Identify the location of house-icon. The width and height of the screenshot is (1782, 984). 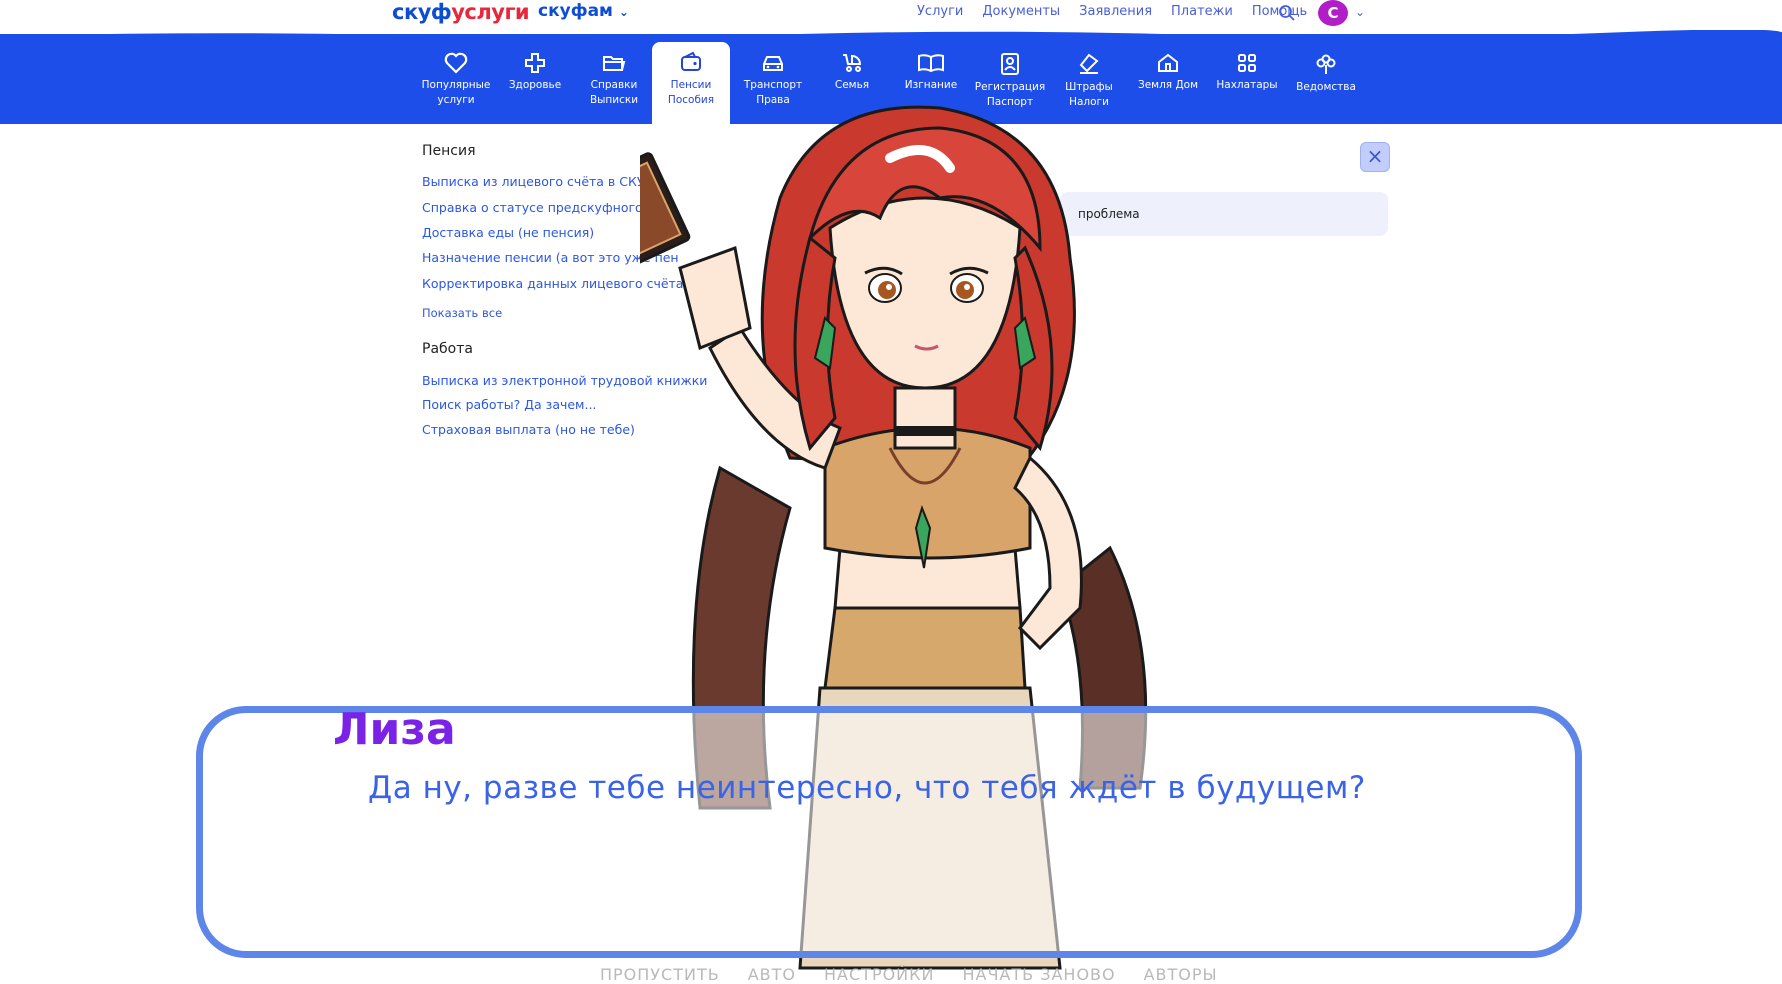
(1168, 62).